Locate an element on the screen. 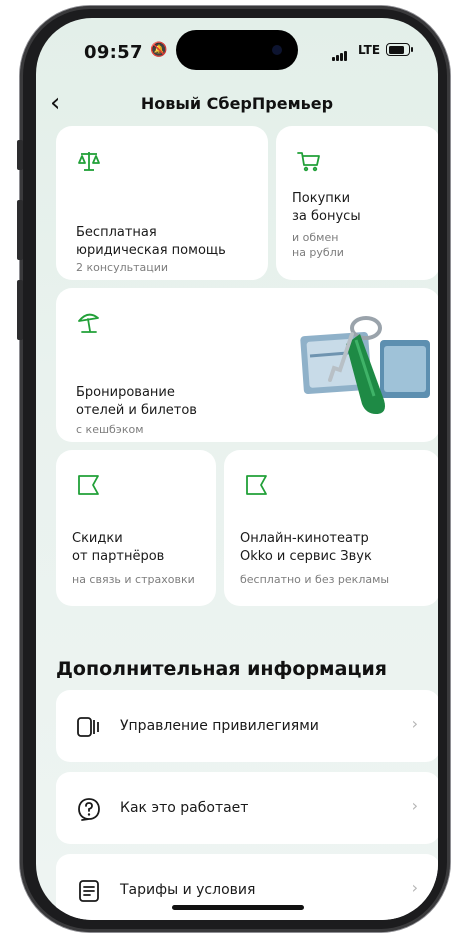  status-bar: 09:57 🔕 LTE is located at coordinates (237, 48).